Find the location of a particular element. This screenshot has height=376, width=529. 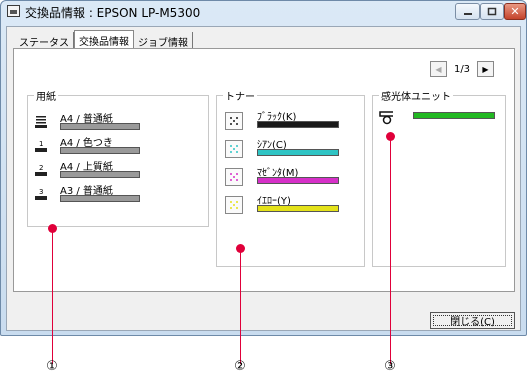

next-page-button: ▶ is located at coordinates (485, 69).